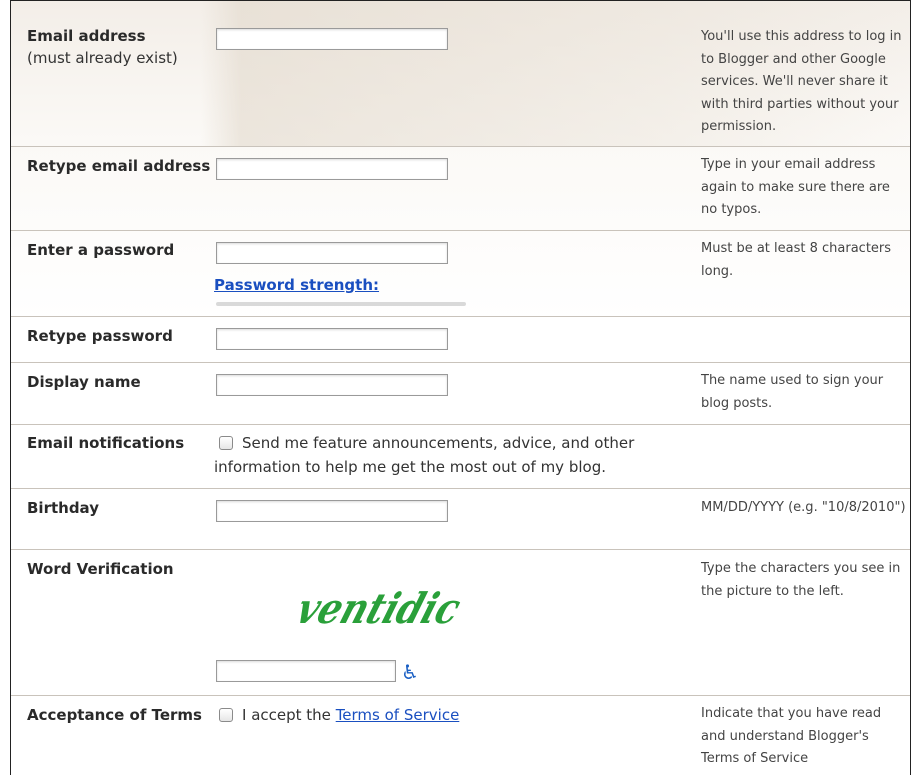 This screenshot has width=916, height=776. I want to click on row-retype-password: Retype password, so click(460, 339).